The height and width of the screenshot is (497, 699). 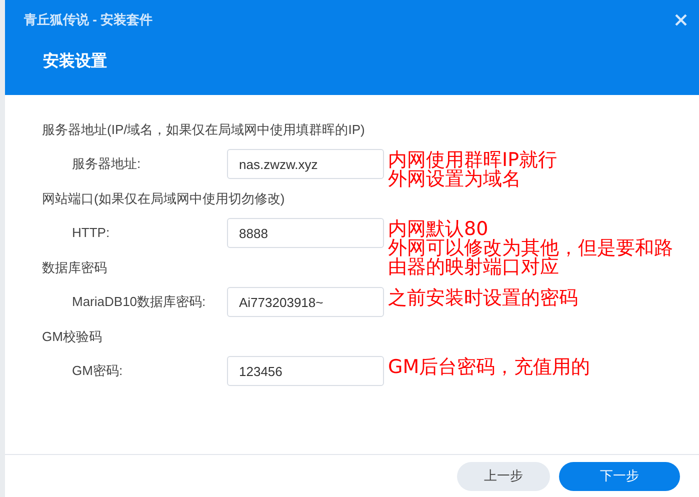 I want to click on back-button: 上一步, so click(x=503, y=476).